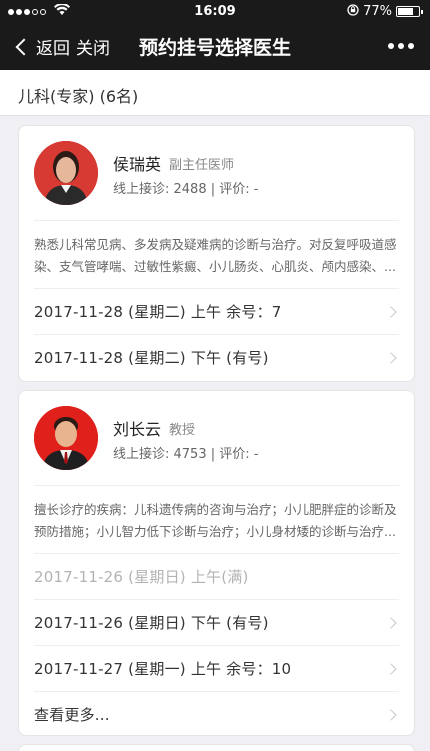 This screenshot has height=751, width=430. Describe the element at coordinates (202, 165) in the screenshot. I see `doctor-title: 副主任医师` at that location.